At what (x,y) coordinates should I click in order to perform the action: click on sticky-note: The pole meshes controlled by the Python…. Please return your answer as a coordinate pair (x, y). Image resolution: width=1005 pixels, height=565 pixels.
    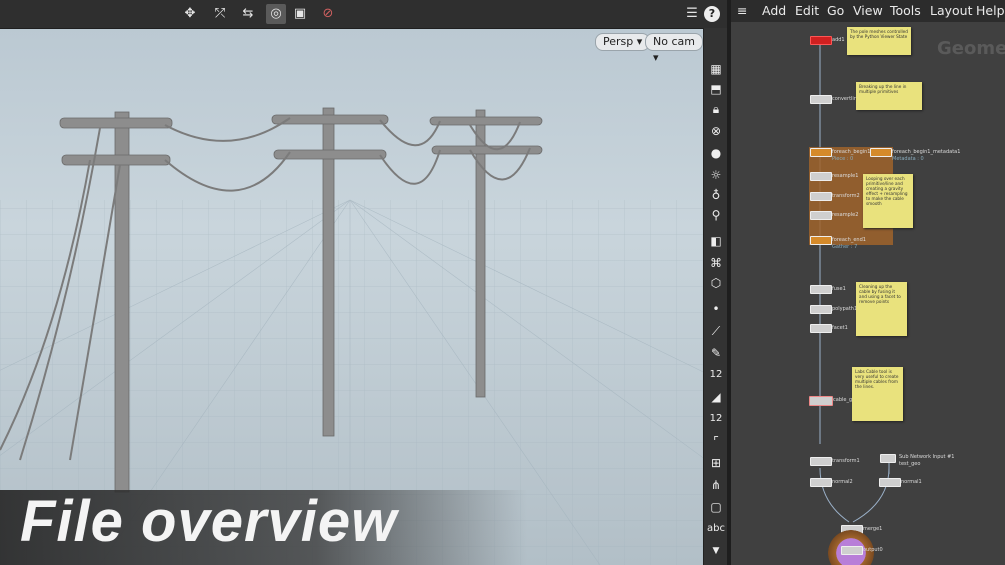
    Looking at the image, I should click on (879, 41).